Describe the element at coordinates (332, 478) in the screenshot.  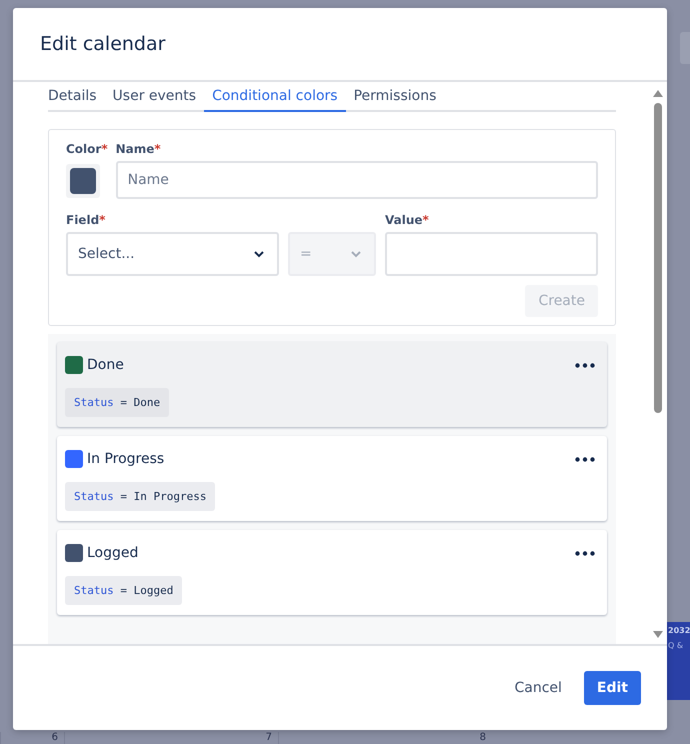
I see `rule-card: In Progress Status = In Progress` at that location.